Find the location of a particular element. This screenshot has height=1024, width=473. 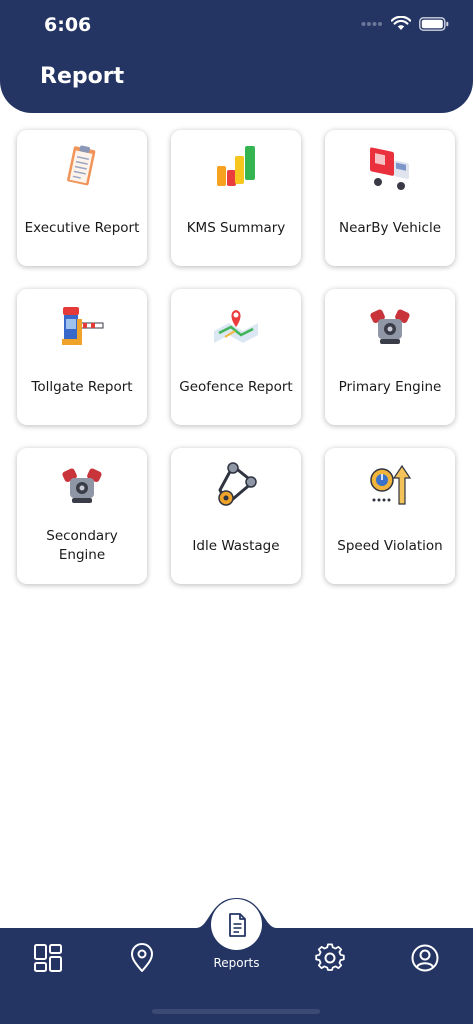

speed-arrow-icon is located at coordinates (391, 484).